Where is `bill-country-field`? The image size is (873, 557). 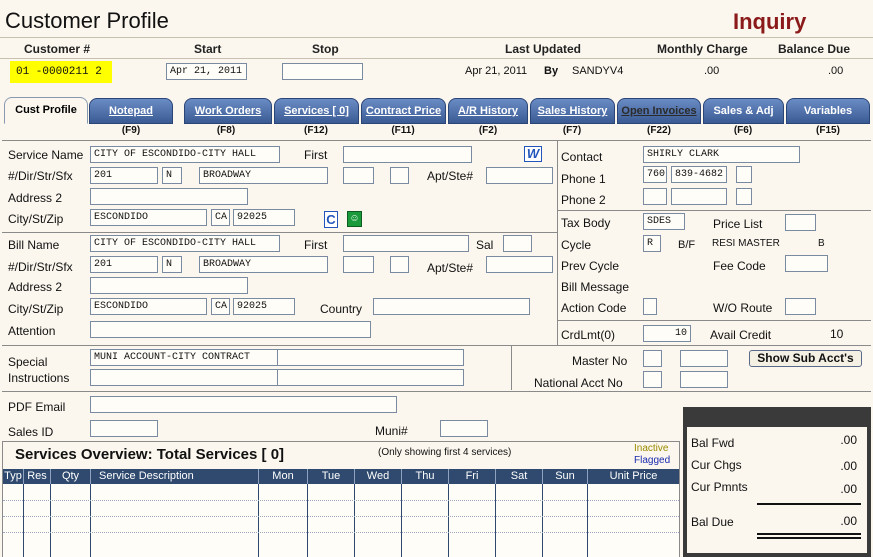
bill-country-field is located at coordinates (451, 306).